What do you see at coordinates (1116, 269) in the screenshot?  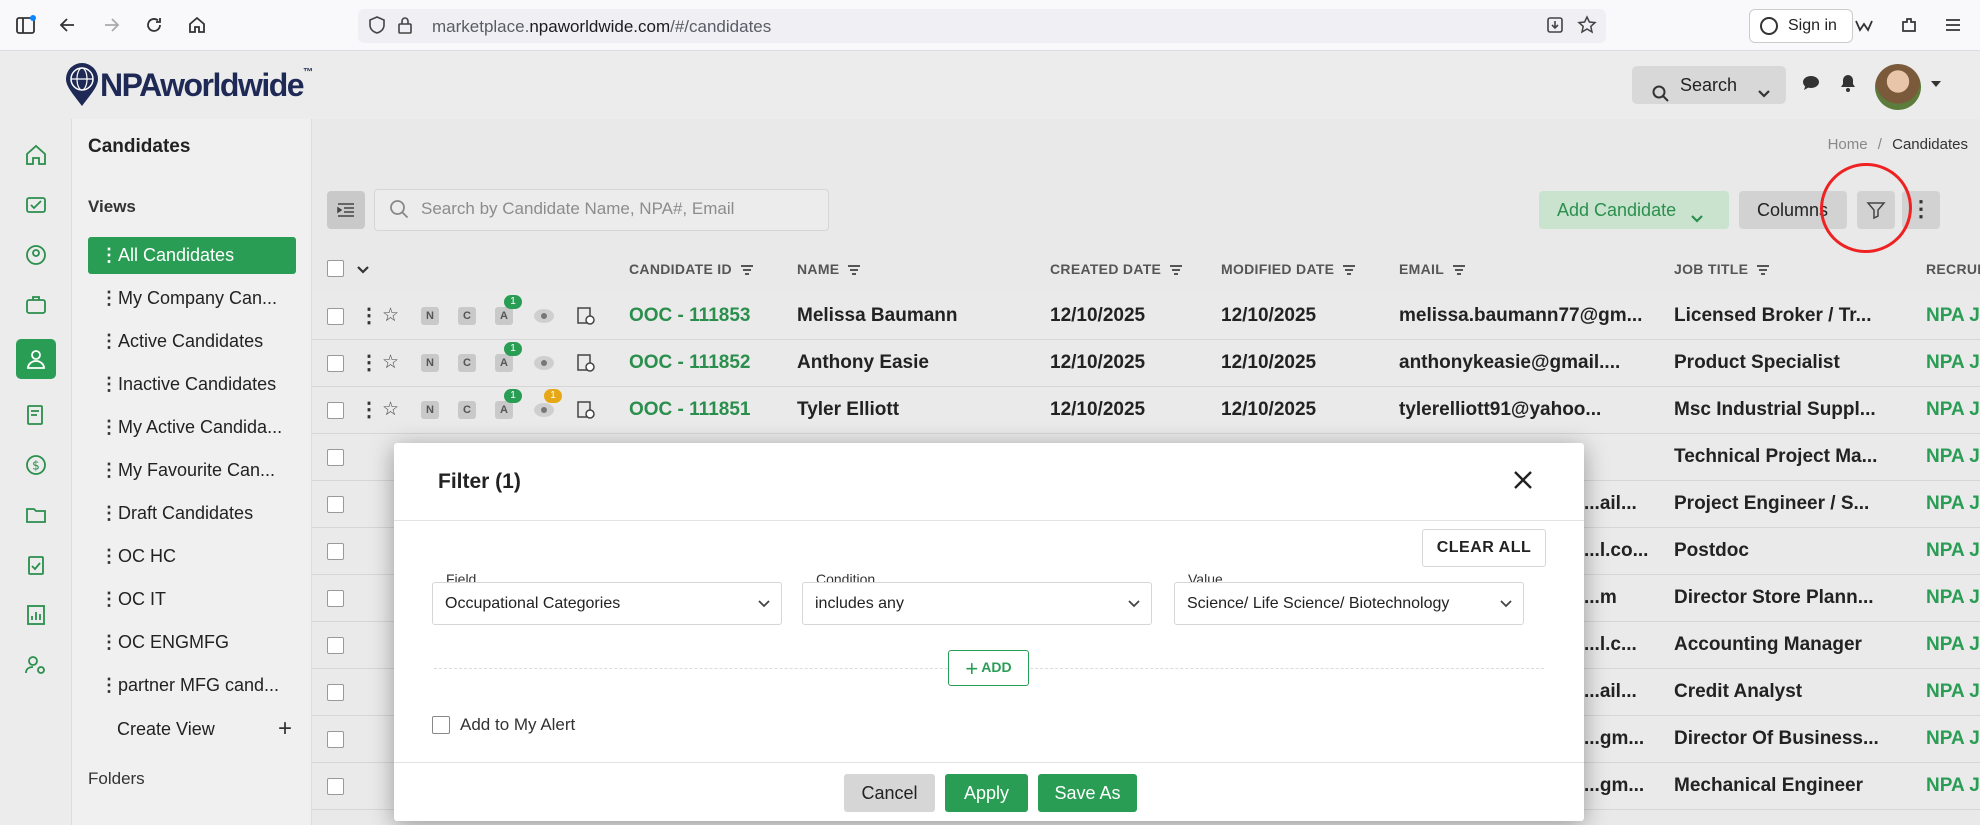 I see `column-header-created-date: CREATED DATE` at bounding box center [1116, 269].